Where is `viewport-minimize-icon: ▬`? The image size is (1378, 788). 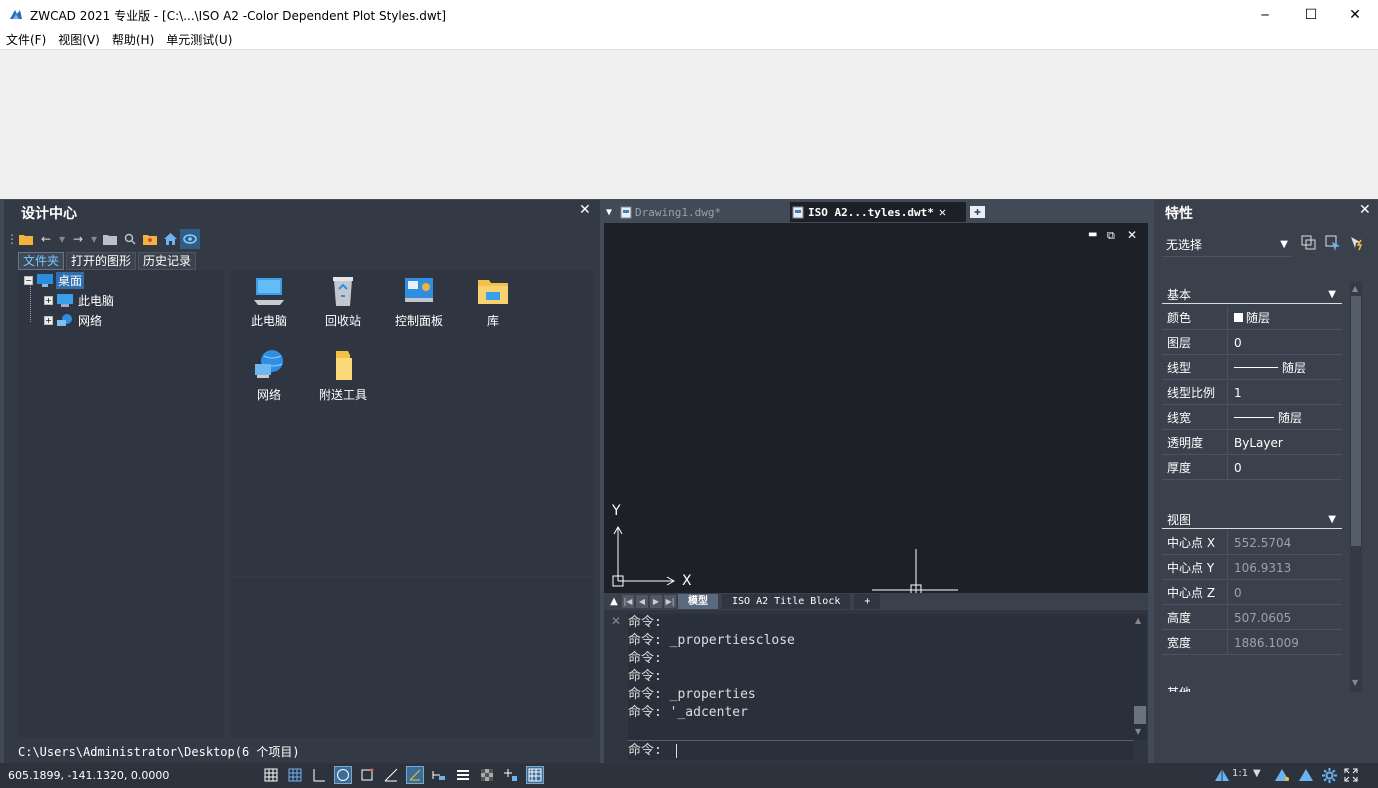
viewport-minimize-icon: ▬ is located at coordinates (1092, 234).